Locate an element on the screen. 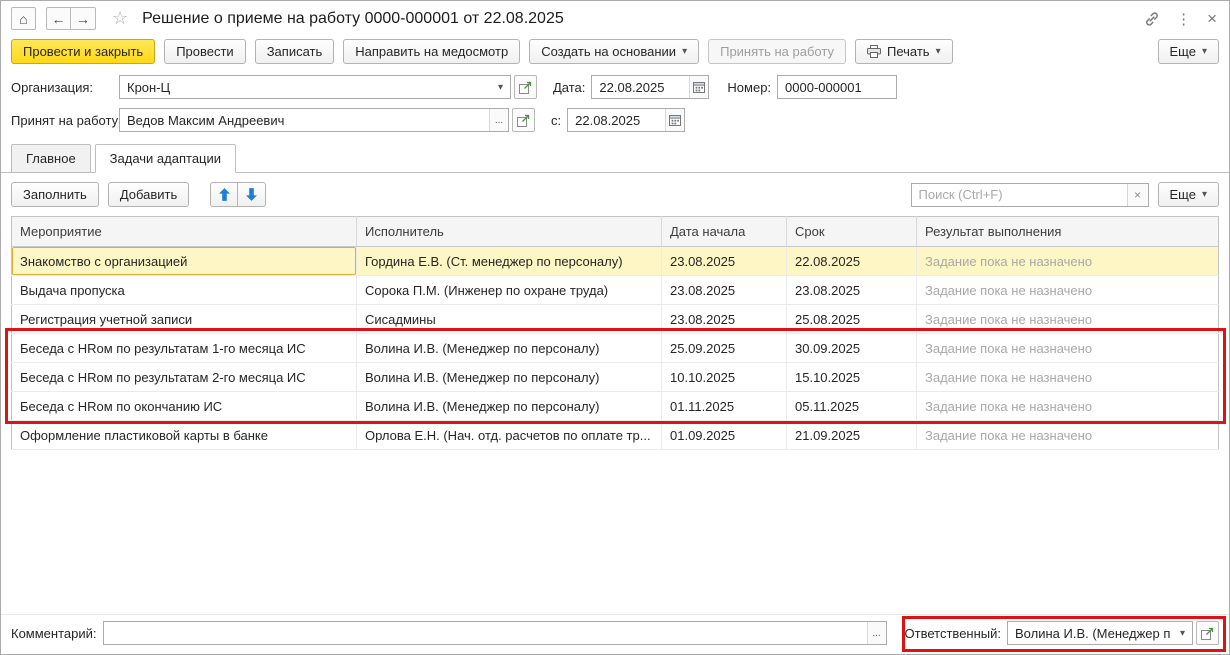 This screenshot has height=655, width=1230. hire-button: Принять на работу is located at coordinates (777, 51).